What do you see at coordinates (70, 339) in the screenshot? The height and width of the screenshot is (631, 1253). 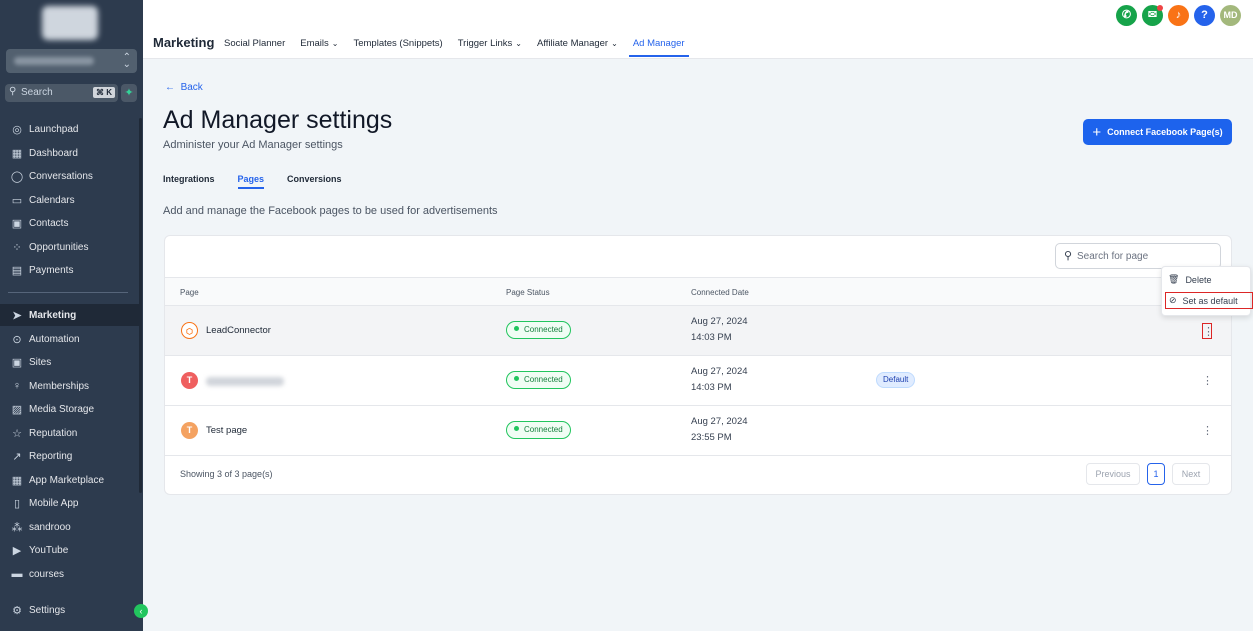 I see `sidebar-item-automation: ⊙ Automation` at bounding box center [70, 339].